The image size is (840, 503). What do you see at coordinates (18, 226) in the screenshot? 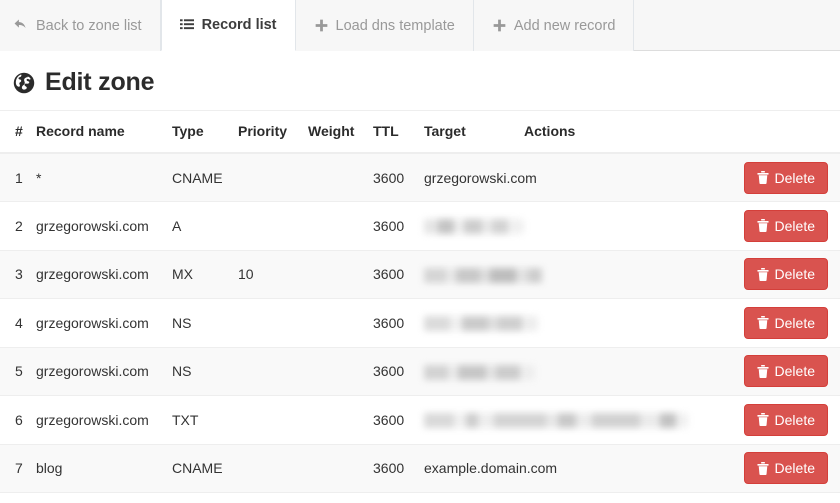
I see `cell-index: 2` at bounding box center [18, 226].